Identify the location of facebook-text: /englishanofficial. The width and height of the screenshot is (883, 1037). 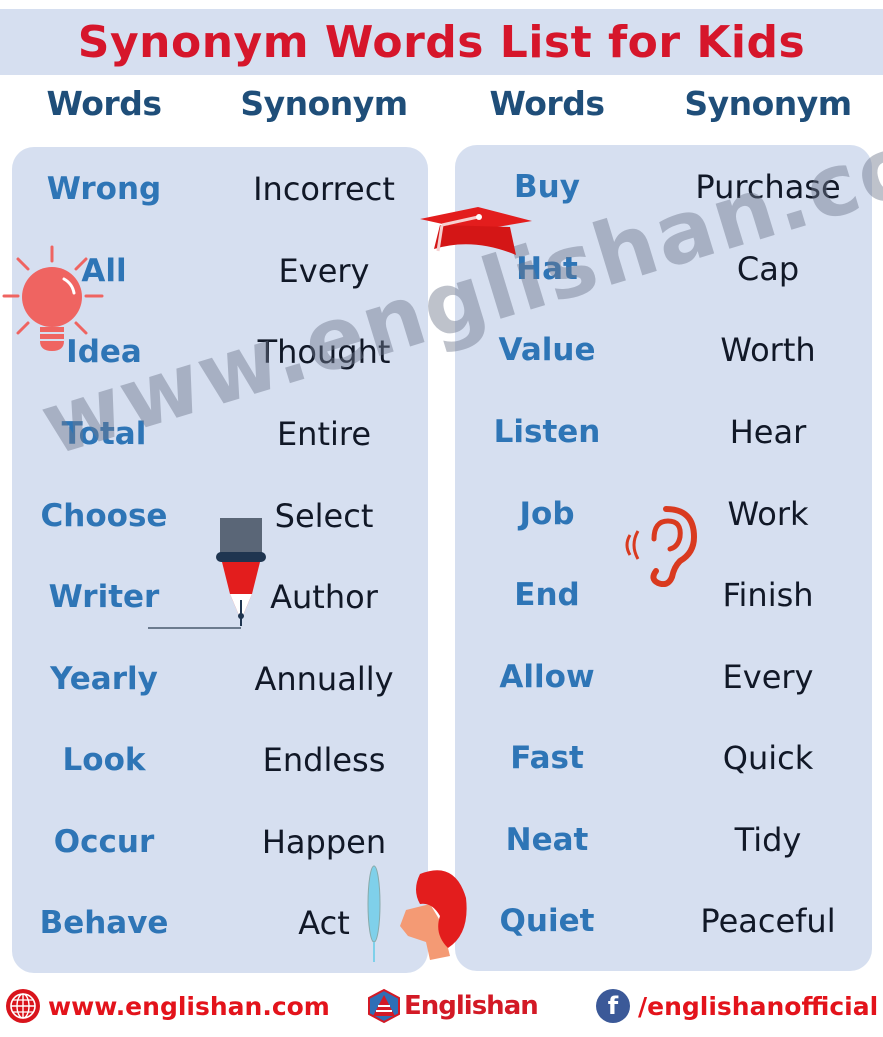
(758, 1006).